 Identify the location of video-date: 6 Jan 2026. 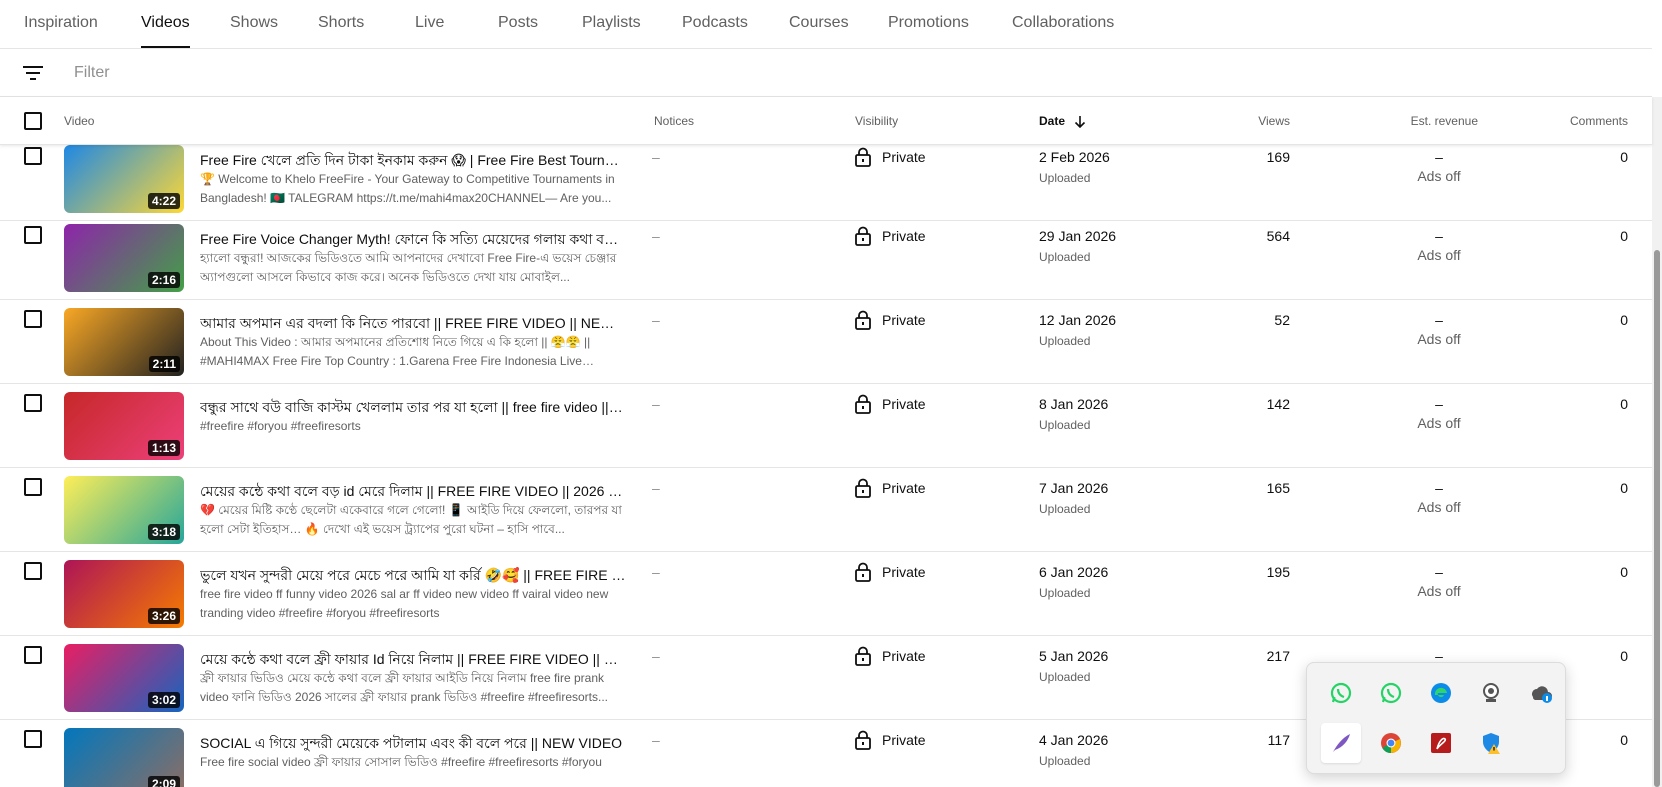
(1074, 572).